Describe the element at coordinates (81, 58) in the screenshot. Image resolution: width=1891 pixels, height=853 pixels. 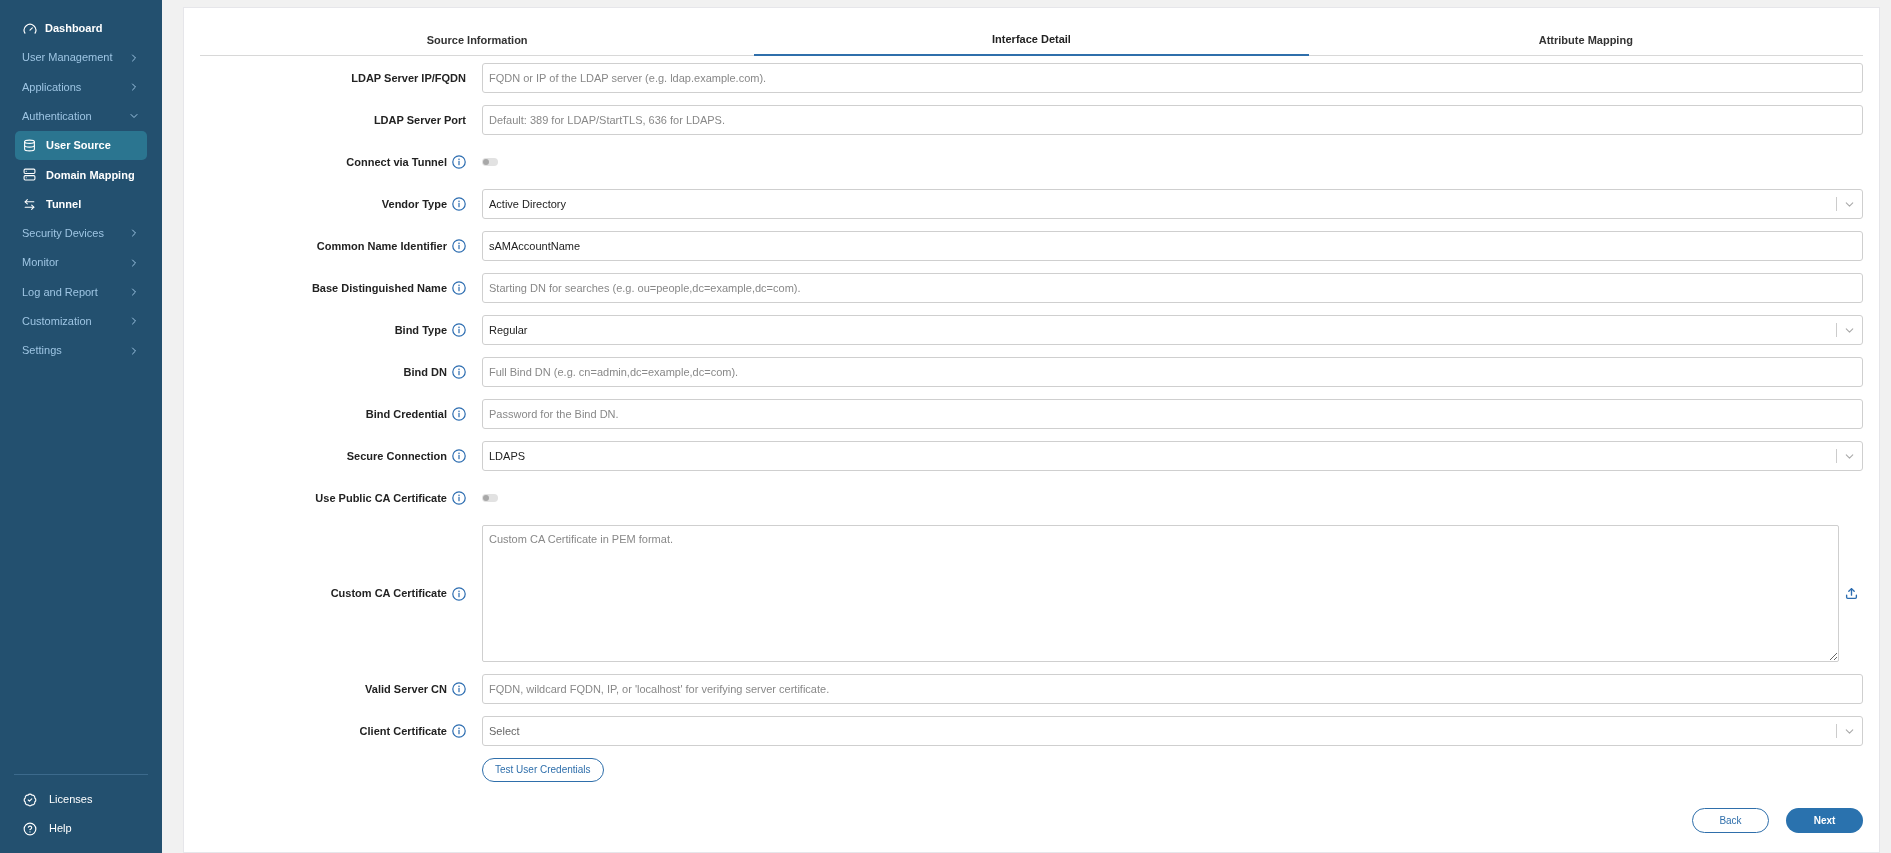
I see `sidebar-item: User Management` at that location.